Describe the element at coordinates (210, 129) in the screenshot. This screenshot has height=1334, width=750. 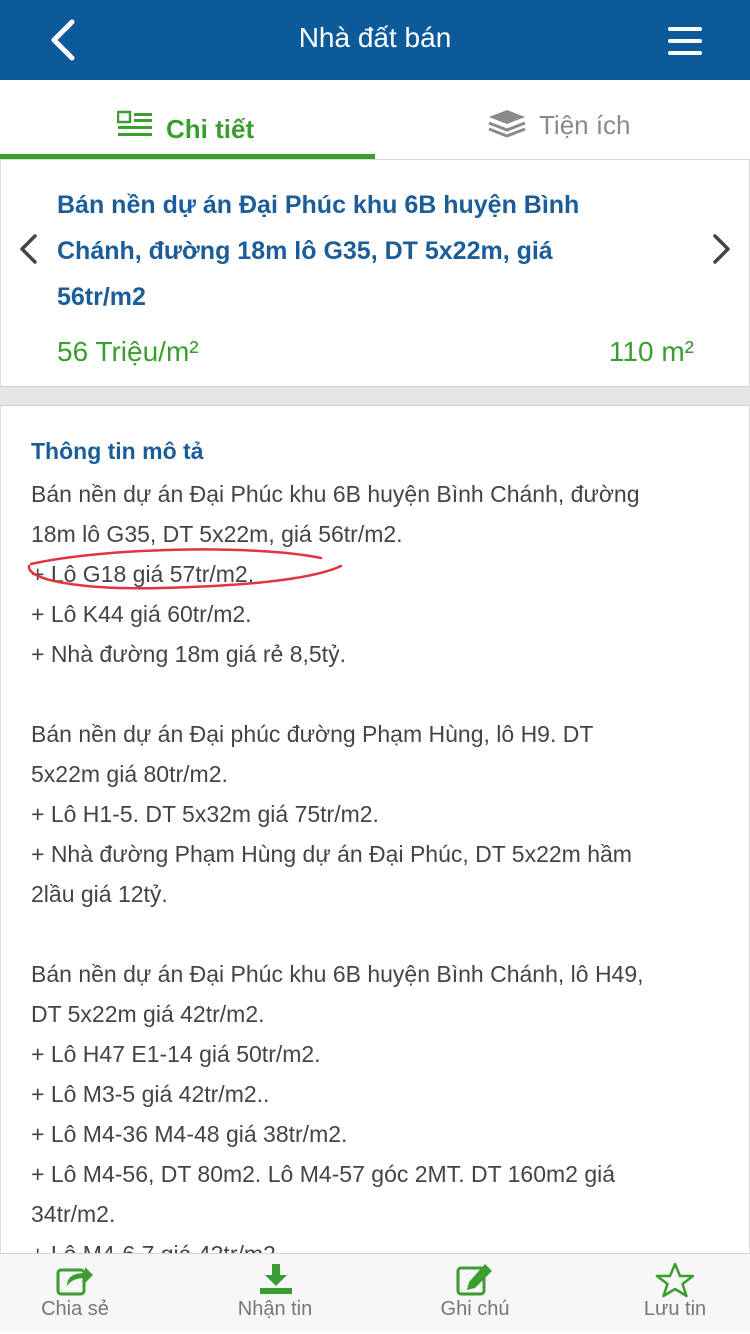
I see `tab-details-label: Chi tiết` at that location.